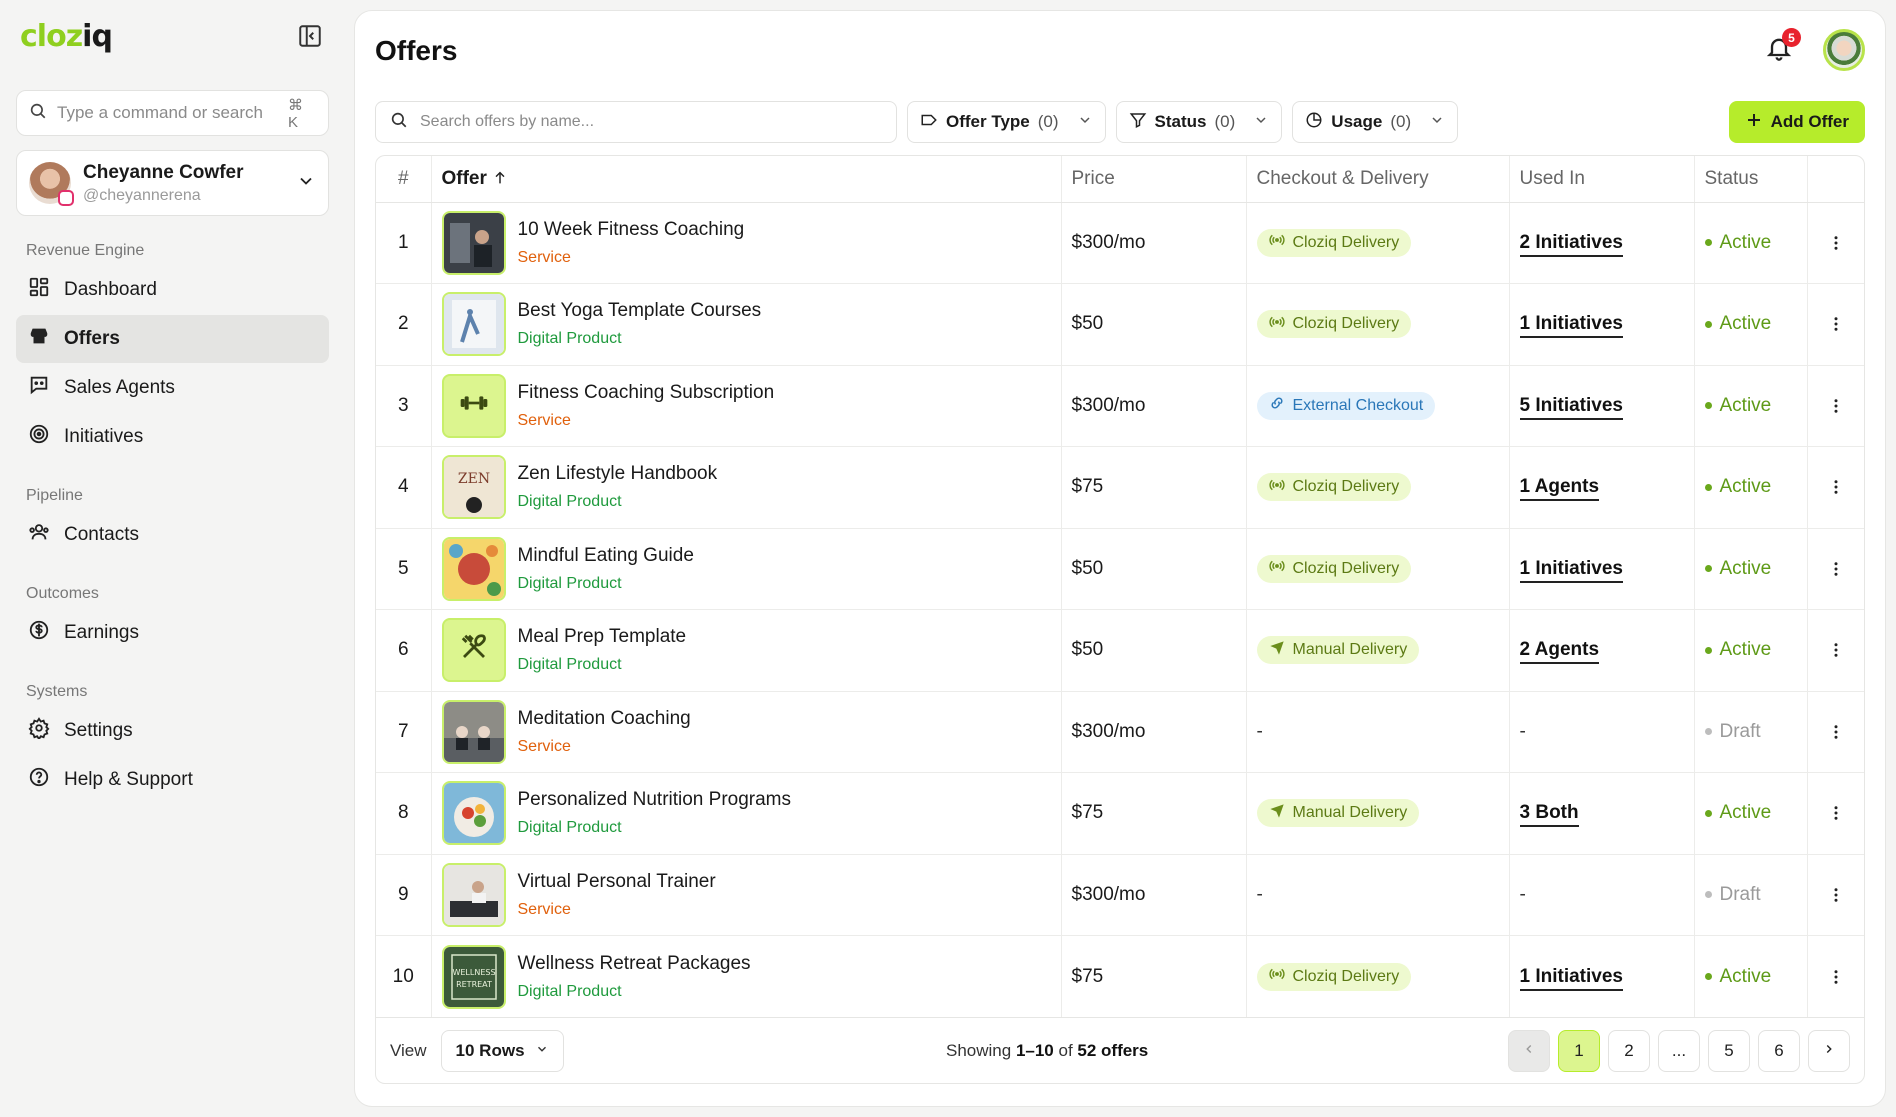  Describe the element at coordinates (172, 780) in the screenshot. I see `sidebar-item-help: Help & Support` at that location.